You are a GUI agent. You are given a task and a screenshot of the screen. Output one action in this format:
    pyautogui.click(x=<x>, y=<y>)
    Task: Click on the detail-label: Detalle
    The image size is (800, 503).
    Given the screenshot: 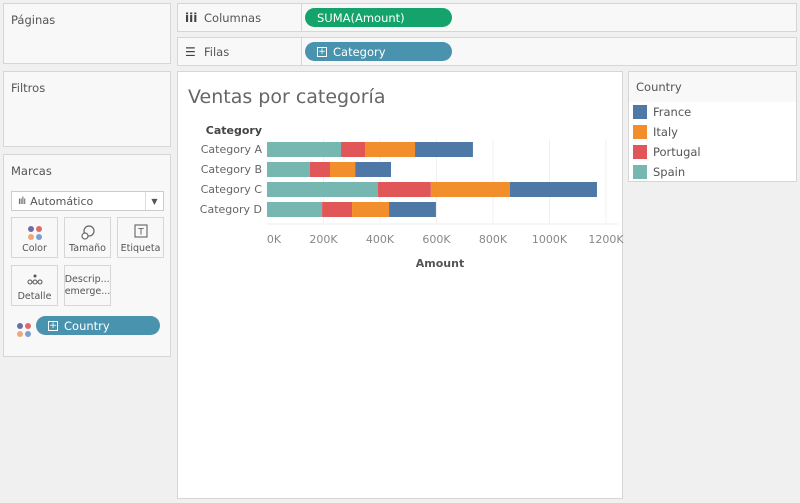 What is the action you would take?
    pyautogui.click(x=34, y=296)
    